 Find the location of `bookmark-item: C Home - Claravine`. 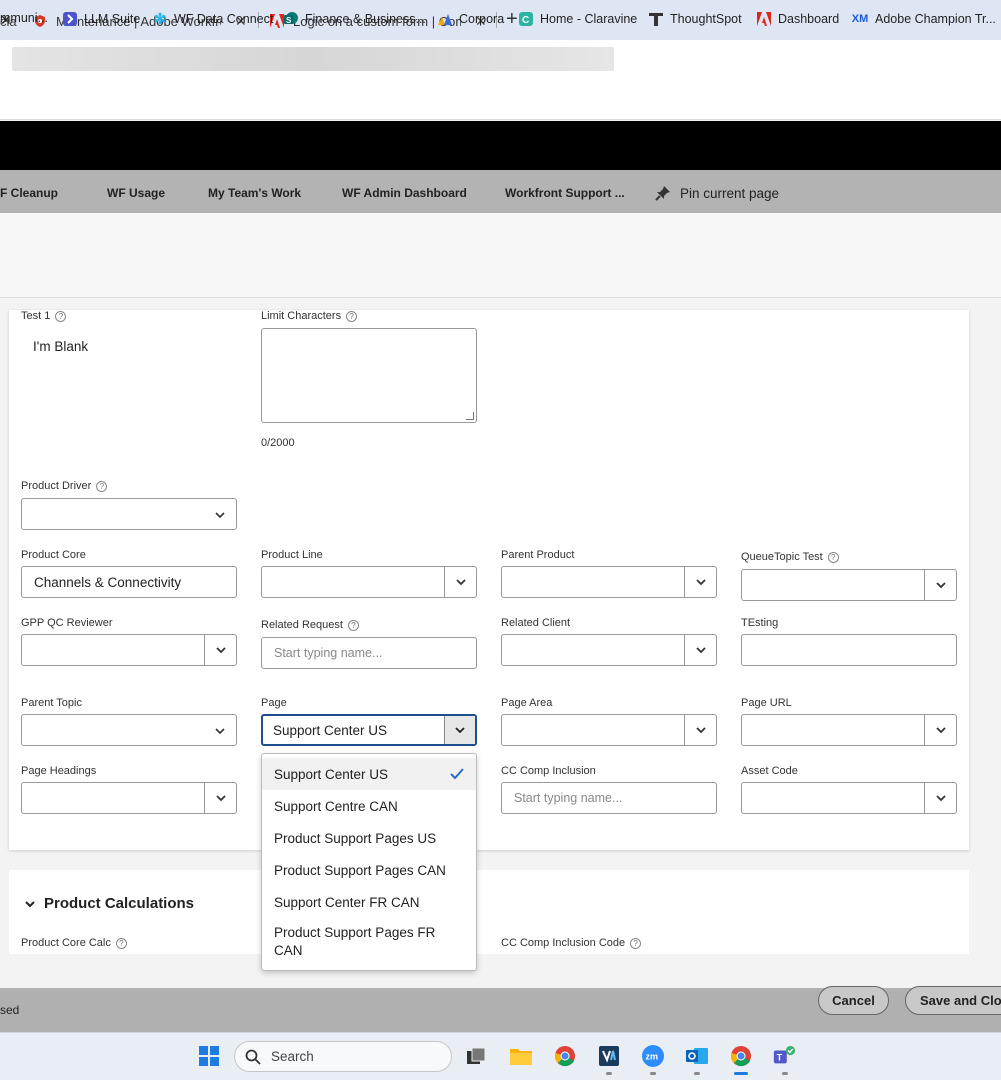

bookmark-item: C Home - Claravine is located at coordinates (577, 19).